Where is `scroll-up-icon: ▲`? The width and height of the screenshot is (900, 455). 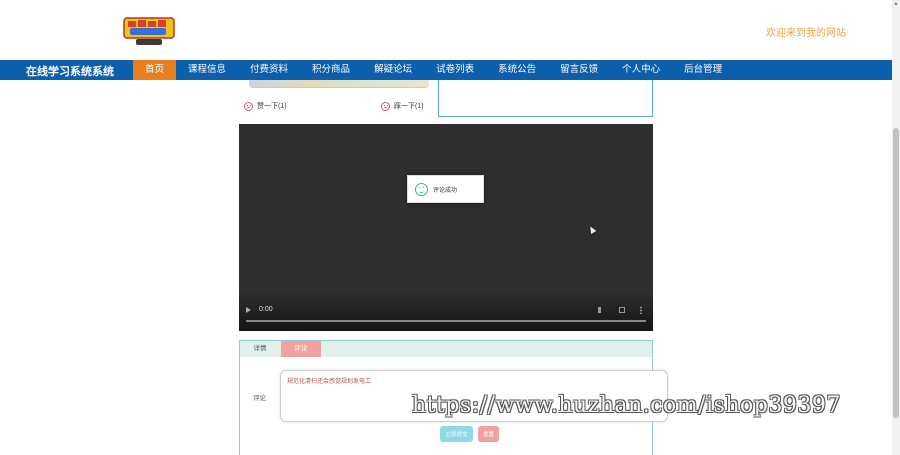
scroll-up-icon: ▲ is located at coordinates (896, 4).